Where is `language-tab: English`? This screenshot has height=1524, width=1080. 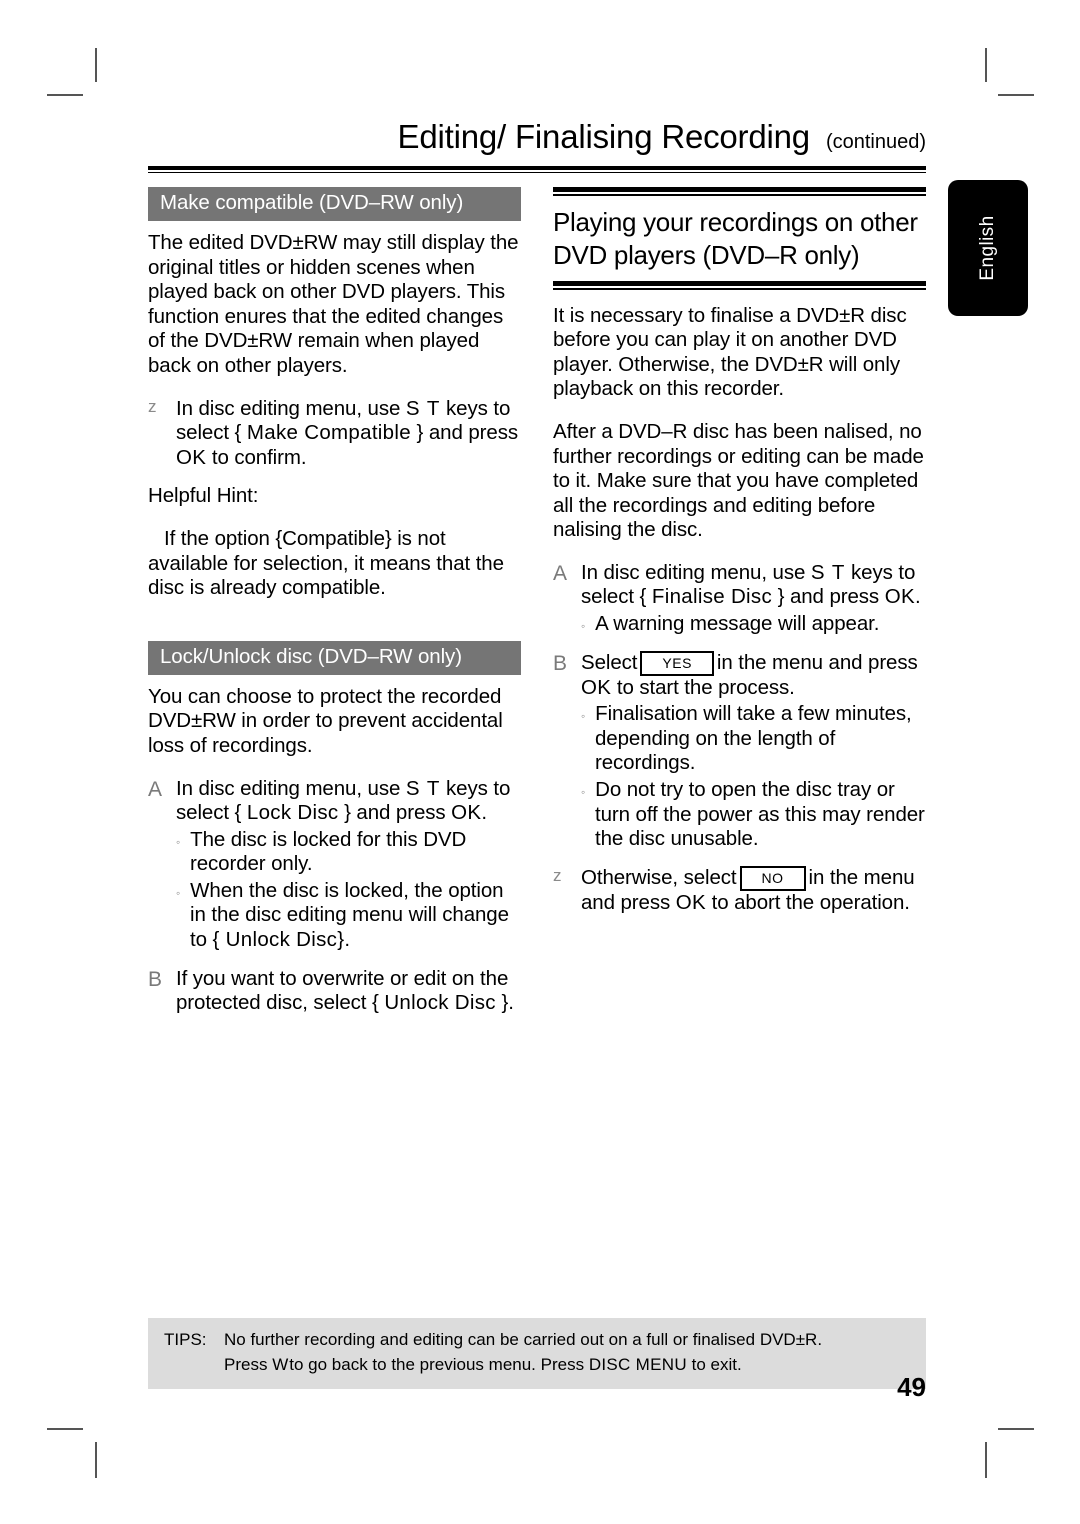 language-tab: English is located at coordinates (988, 248).